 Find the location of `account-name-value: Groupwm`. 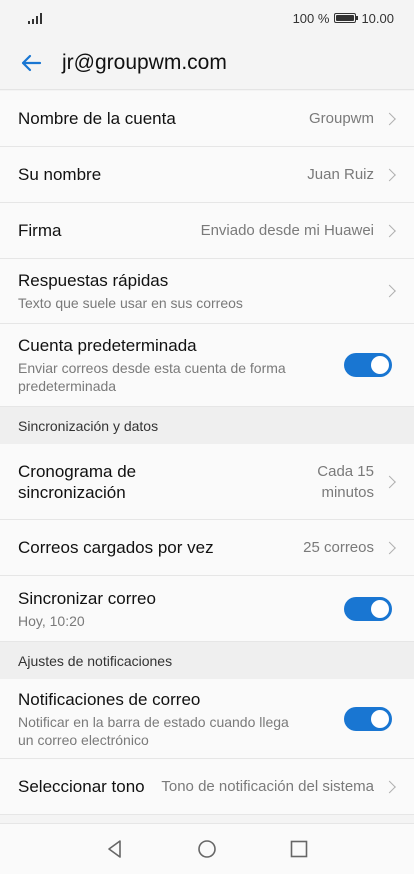

account-name-value: Groupwm is located at coordinates (341, 118).